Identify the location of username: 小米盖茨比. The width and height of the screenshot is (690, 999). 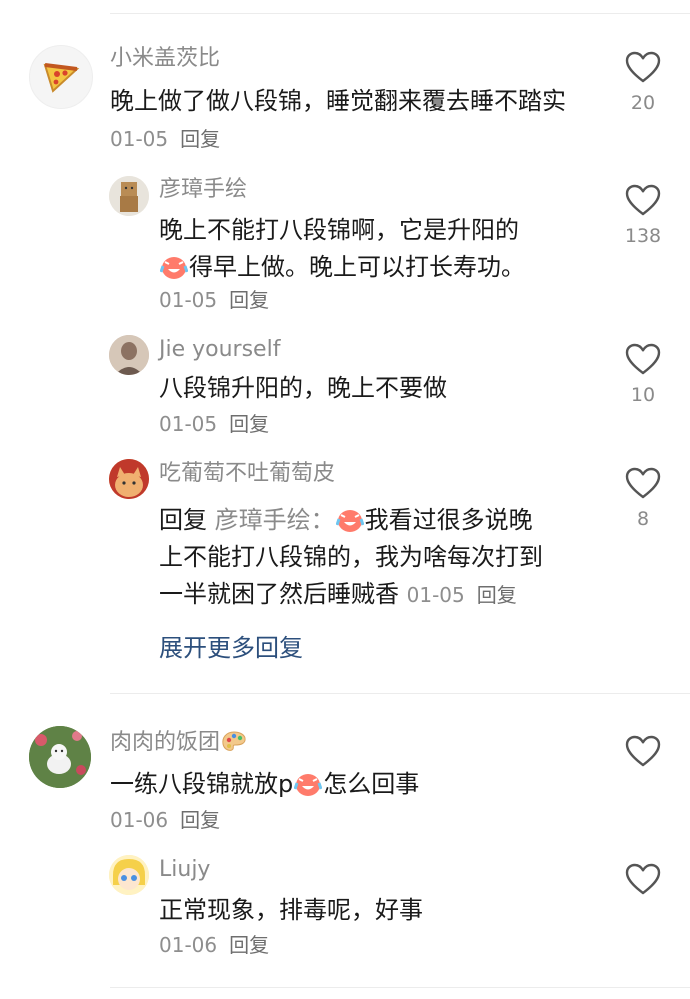
(165, 59).